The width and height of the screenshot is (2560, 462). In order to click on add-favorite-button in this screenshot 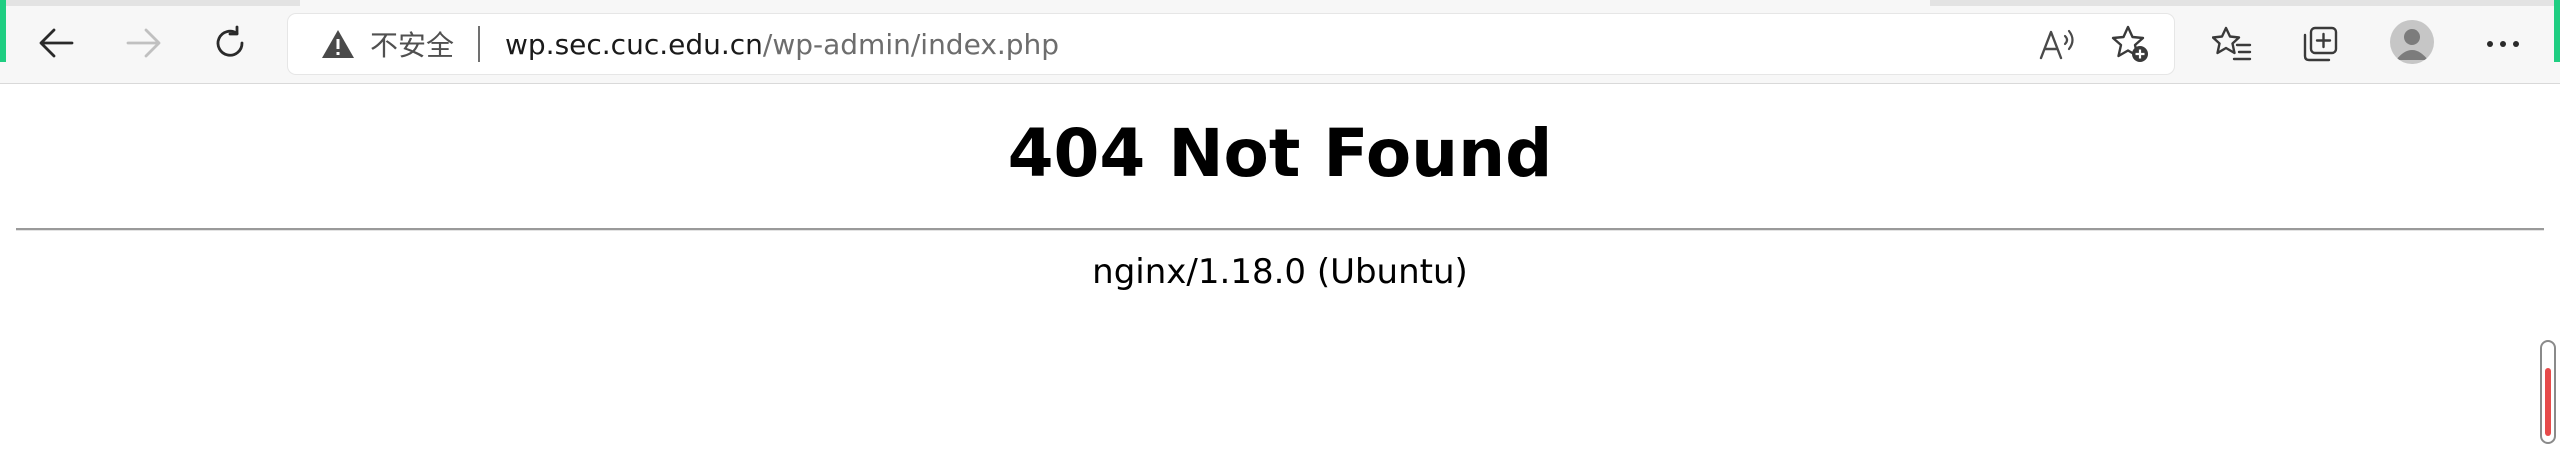, I will do `click(2130, 44)`.